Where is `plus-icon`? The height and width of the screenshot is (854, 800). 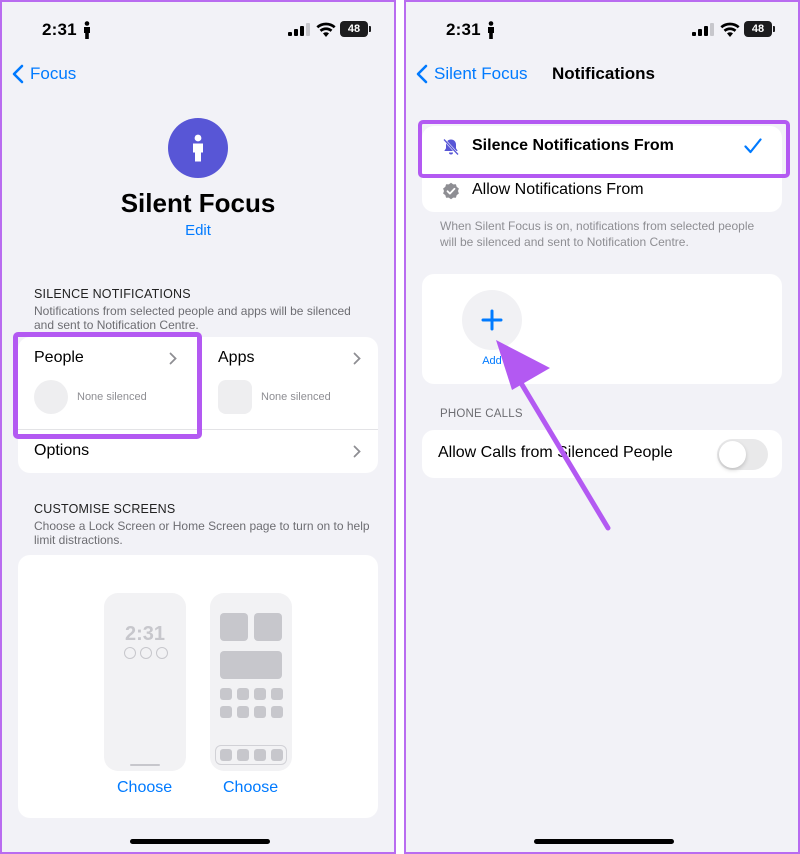 plus-icon is located at coordinates (492, 320).